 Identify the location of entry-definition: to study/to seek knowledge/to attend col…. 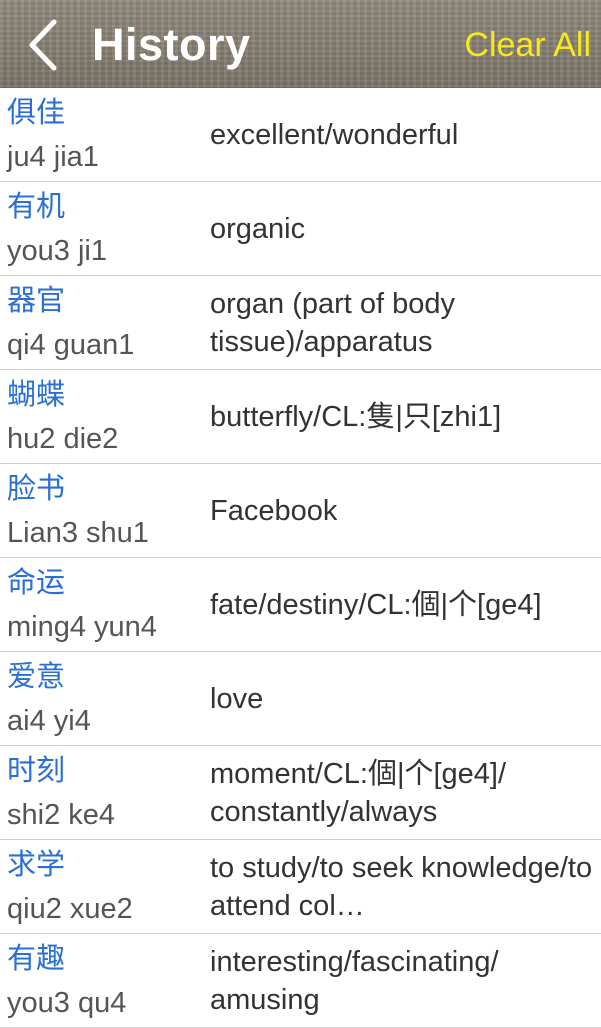
(402, 886).